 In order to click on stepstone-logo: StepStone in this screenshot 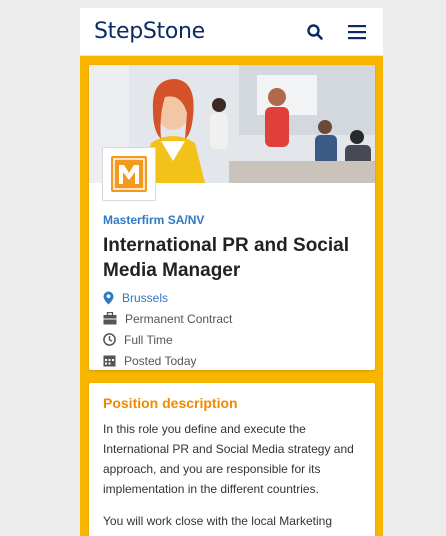, I will do `click(149, 31)`.